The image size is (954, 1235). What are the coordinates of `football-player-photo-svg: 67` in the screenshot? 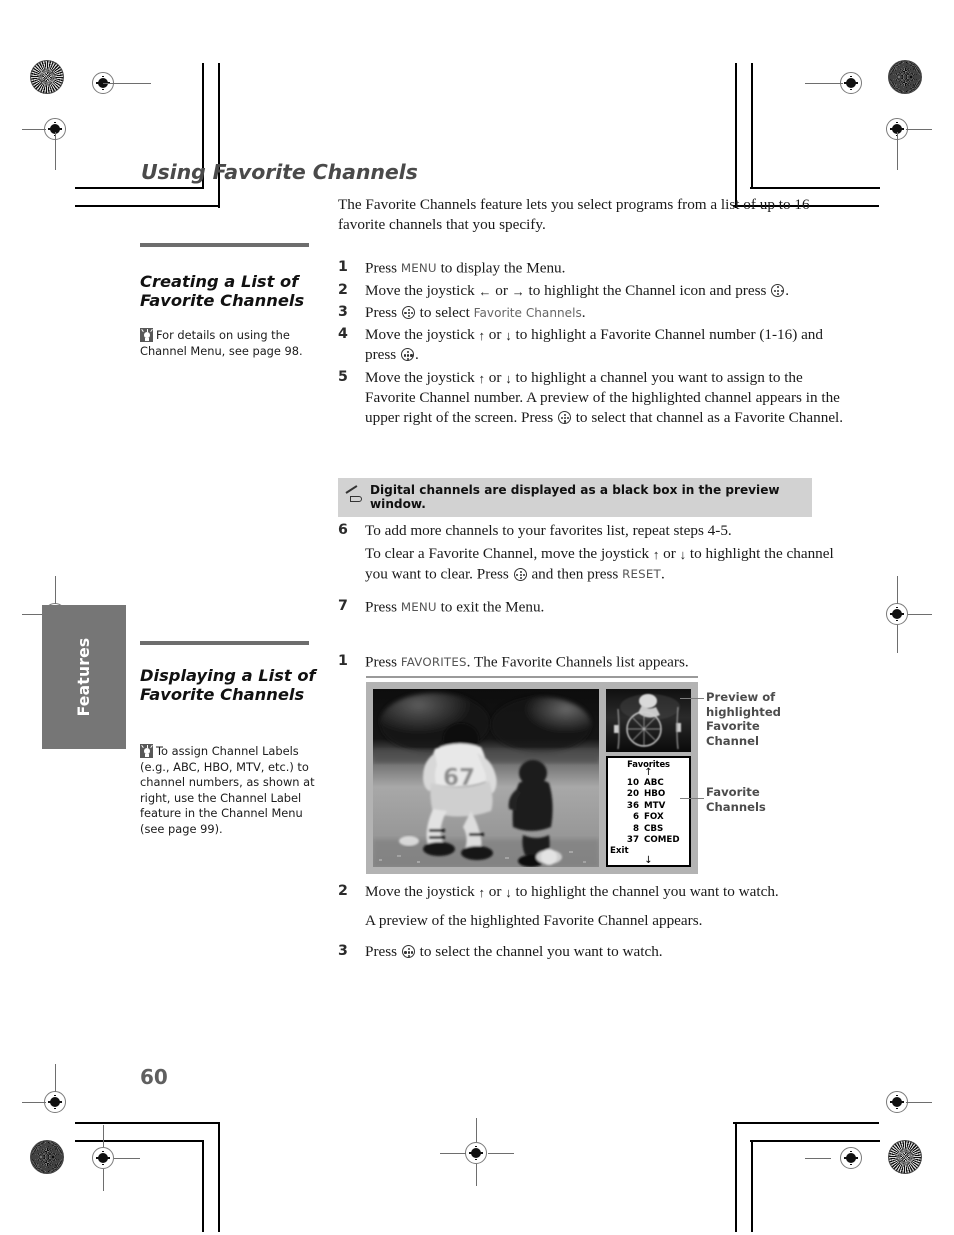 It's located at (486, 778).